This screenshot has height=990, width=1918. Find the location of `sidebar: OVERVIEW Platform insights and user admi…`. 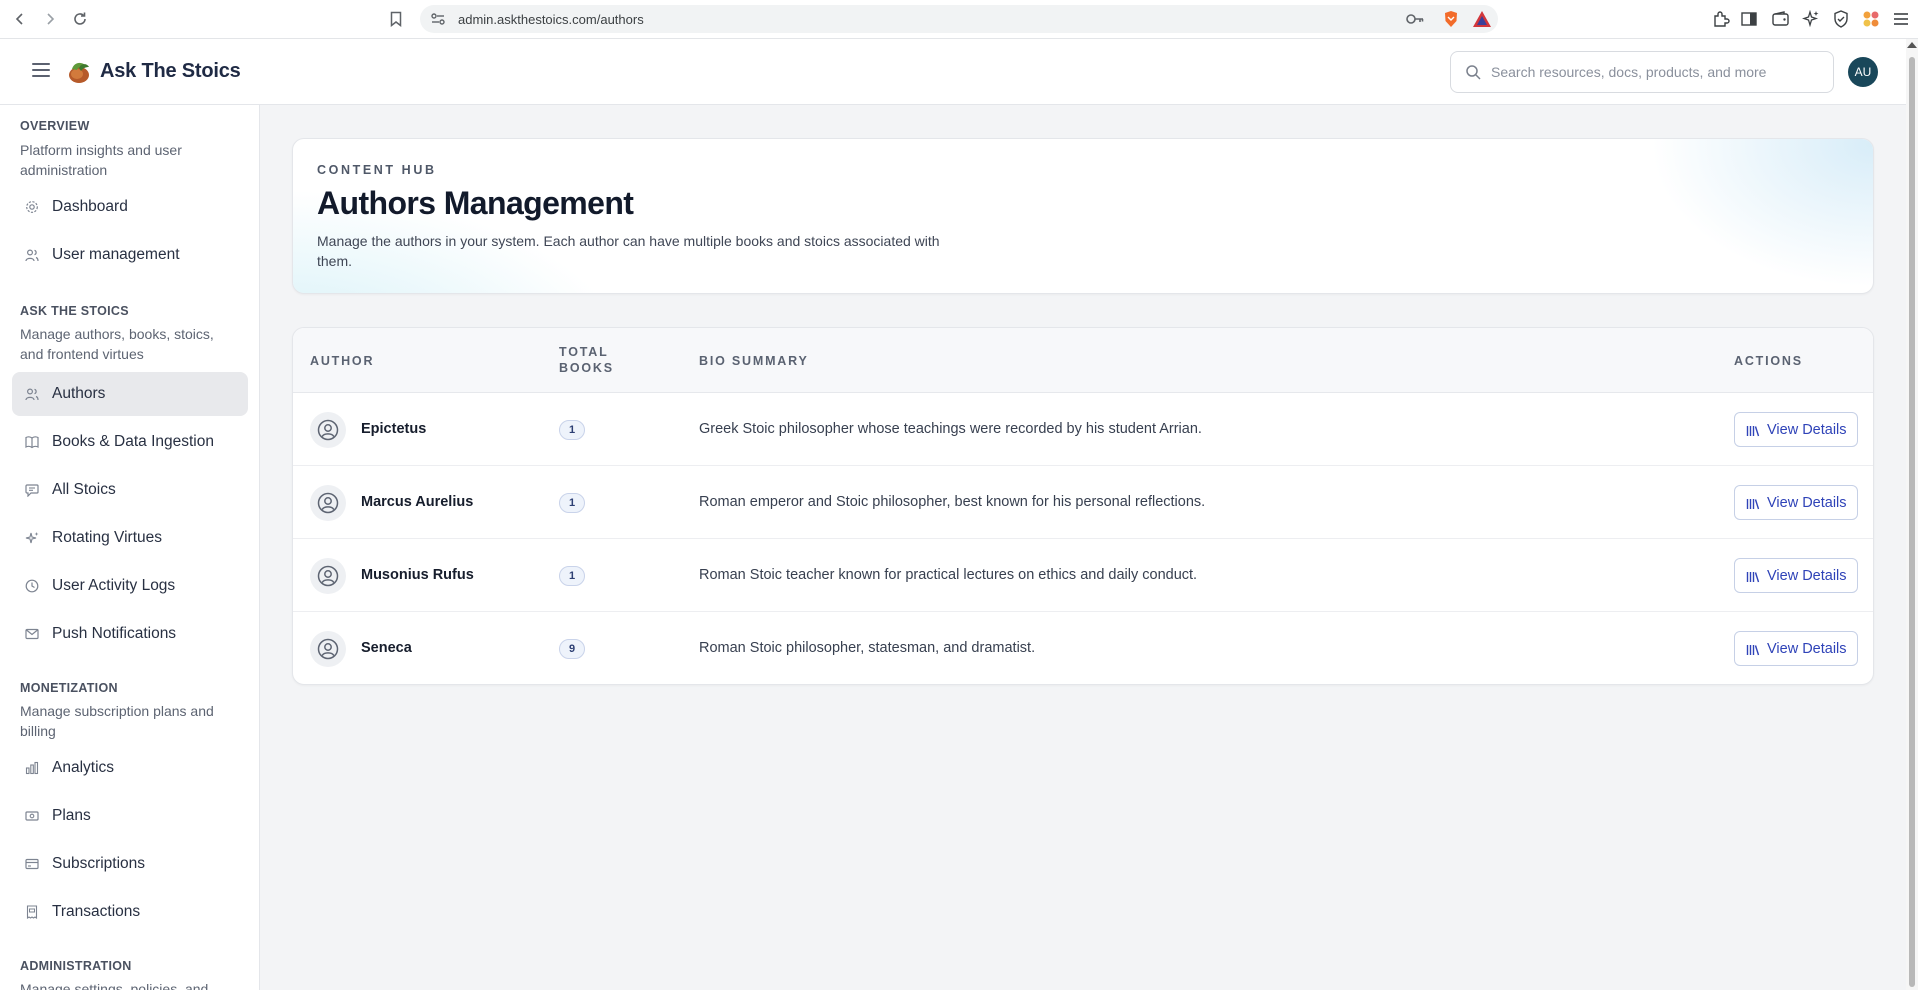

sidebar: OVERVIEW Platform insights and user admi… is located at coordinates (130, 547).